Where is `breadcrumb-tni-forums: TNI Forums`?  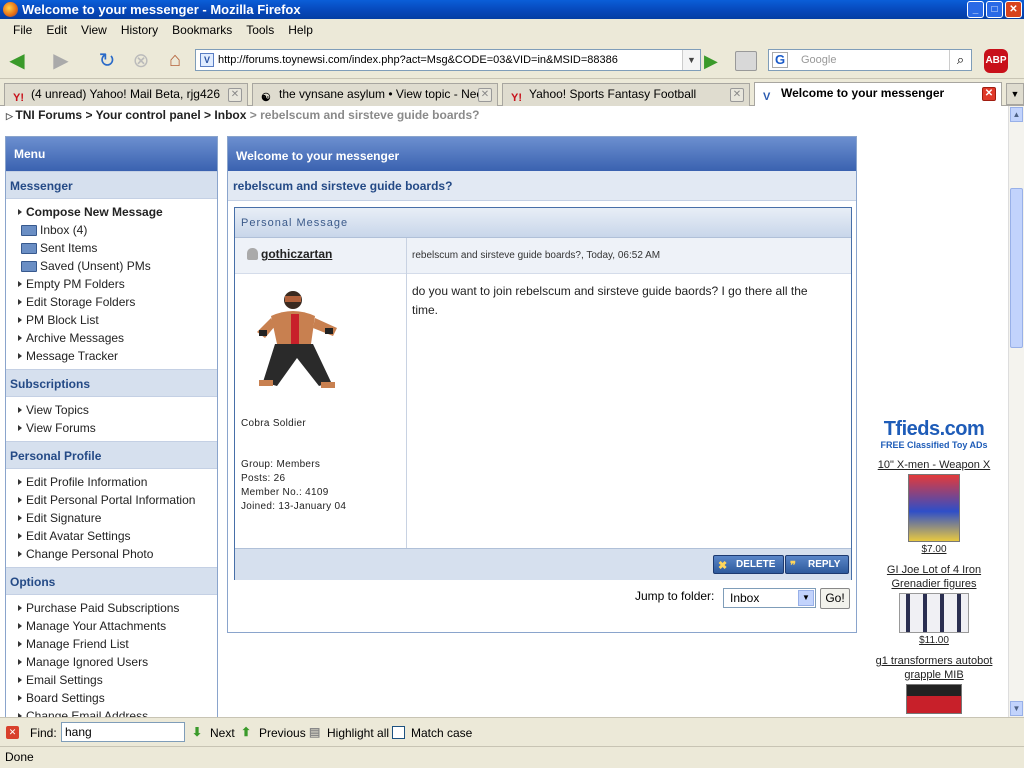 breadcrumb-tni-forums: TNI Forums is located at coordinates (48, 115).